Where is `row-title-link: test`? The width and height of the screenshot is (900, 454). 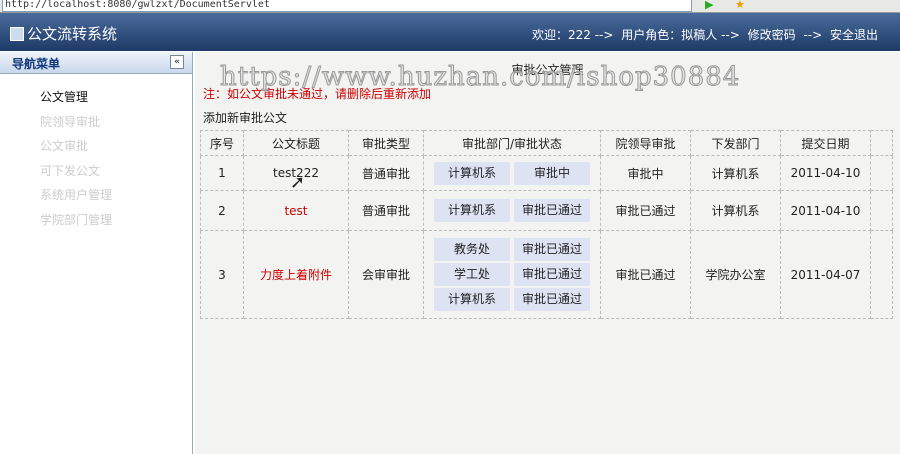 row-title-link: test is located at coordinates (296, 210).